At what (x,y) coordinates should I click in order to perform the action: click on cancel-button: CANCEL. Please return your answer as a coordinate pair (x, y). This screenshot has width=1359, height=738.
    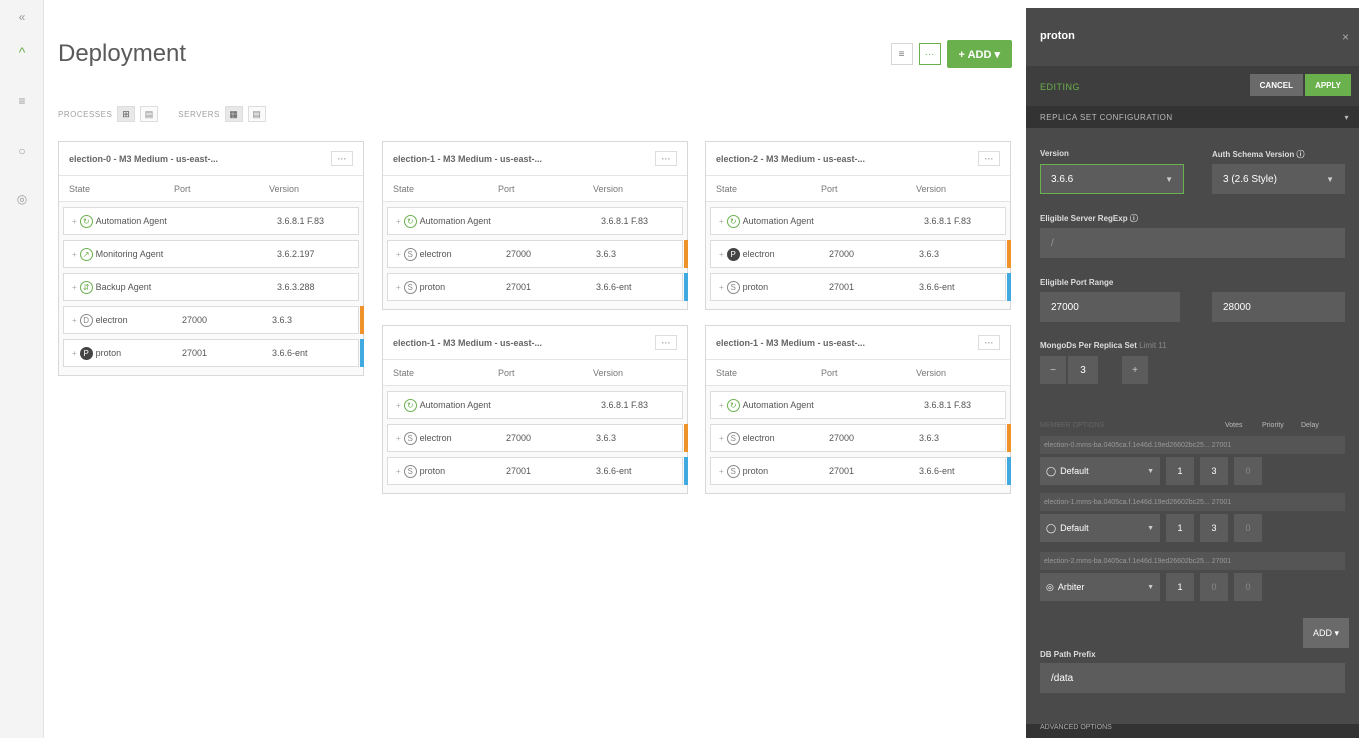
    Looking at the image, I should click on (1276, 85).